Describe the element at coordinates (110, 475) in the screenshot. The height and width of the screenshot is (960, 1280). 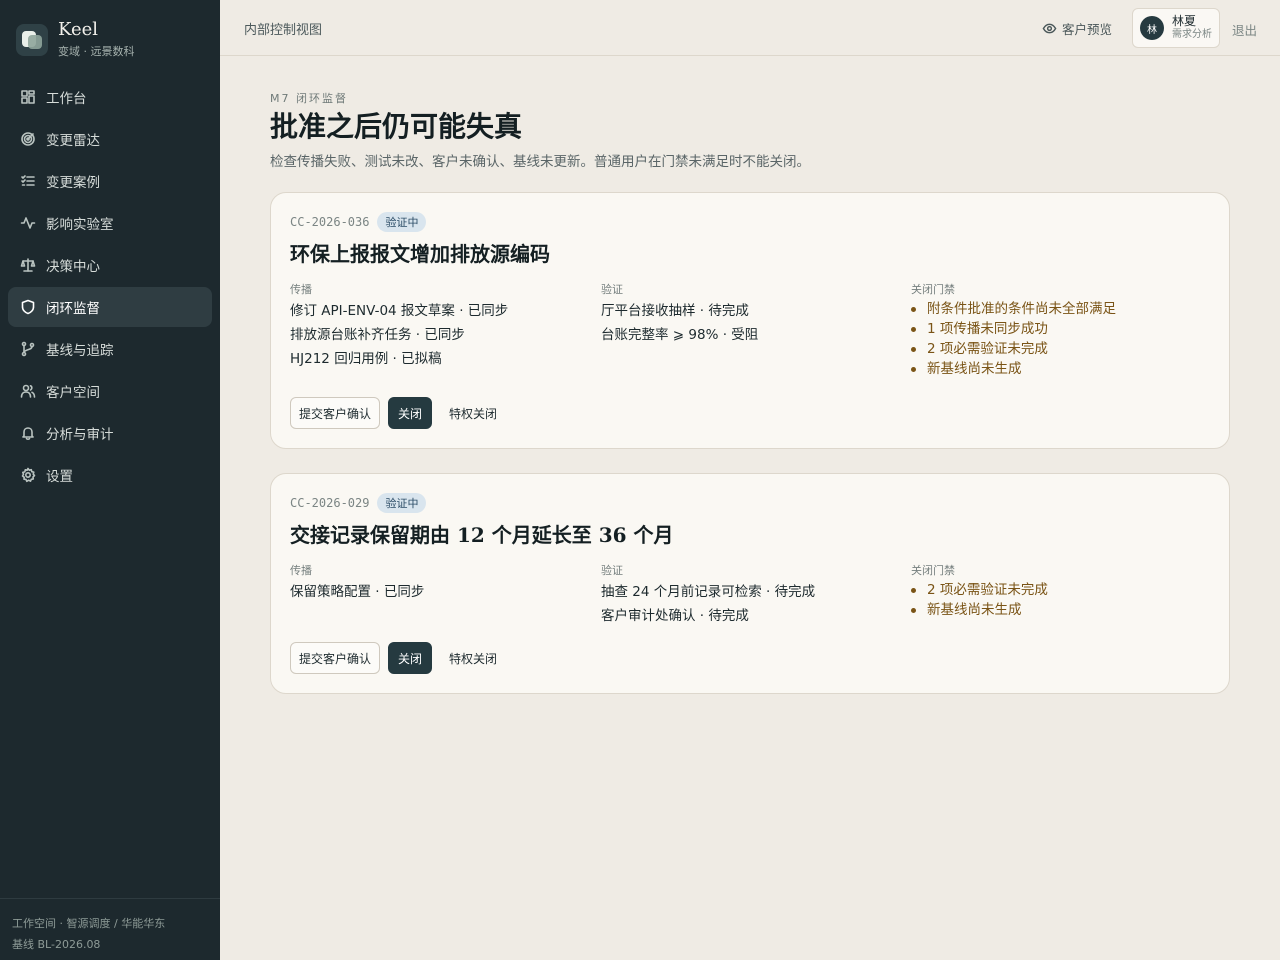
I see `sidebar-item-settings: 设置` at that location.